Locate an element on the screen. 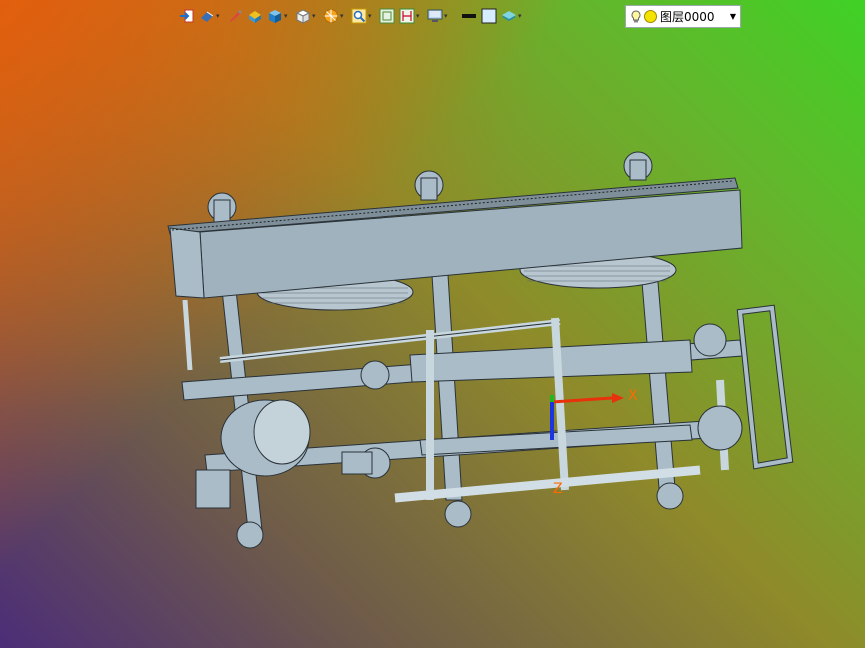 The width and height of the screenshot is (865, 648). line-black-icon is located at coordinates (469, 16).